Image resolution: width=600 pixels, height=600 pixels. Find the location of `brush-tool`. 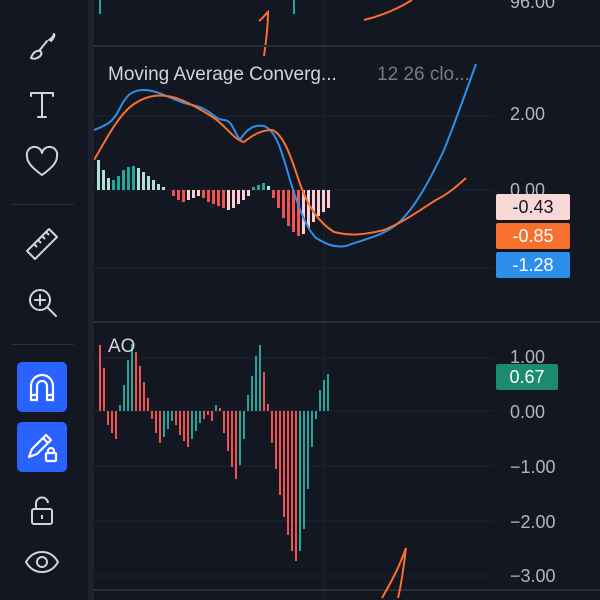

brush-tool is located at coordinates (42, 46).